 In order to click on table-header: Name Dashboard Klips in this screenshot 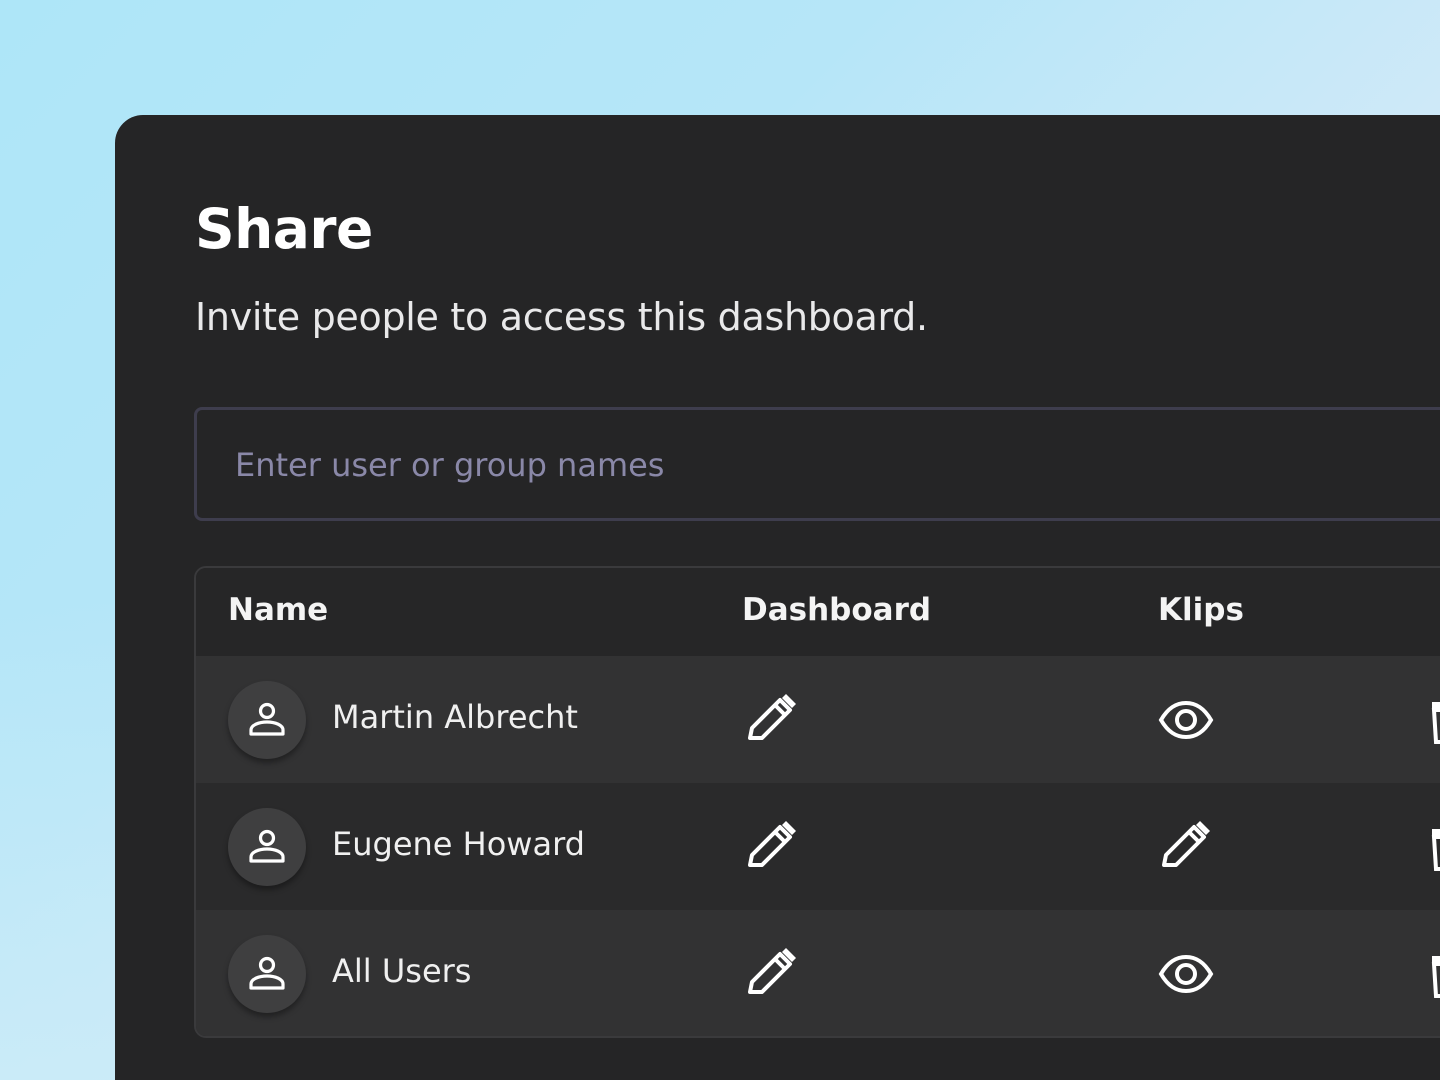, I will do `click(818, 612)`.